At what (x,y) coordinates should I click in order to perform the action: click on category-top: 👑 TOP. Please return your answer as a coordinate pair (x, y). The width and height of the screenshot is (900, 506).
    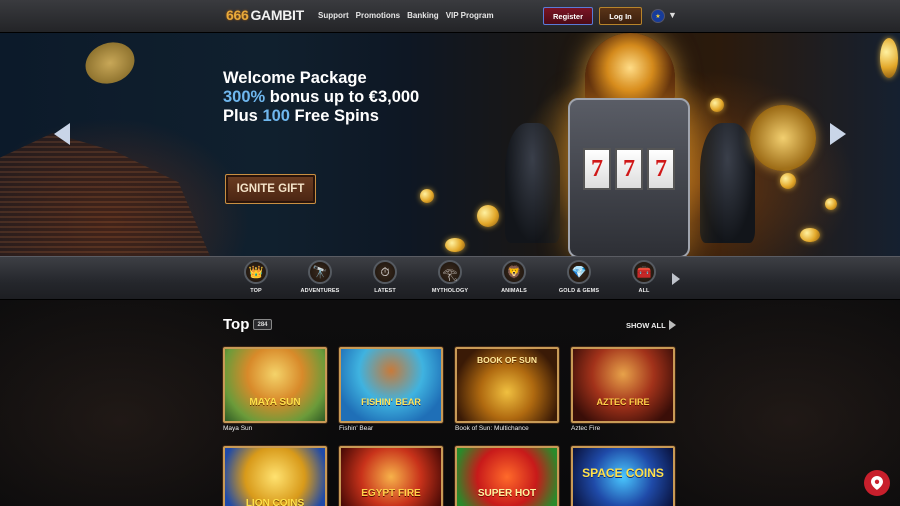
    Looking at the image, I should click on (256, 277).